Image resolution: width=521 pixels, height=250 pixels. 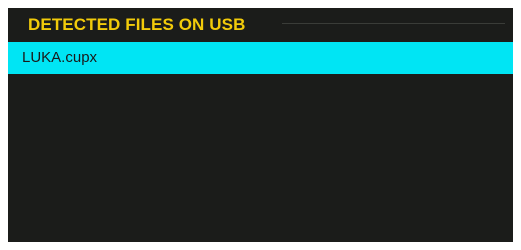 What do you see at coordinates (393, 23) in the screenshot?
I see `header-divider` at bounding box center [393, 23].